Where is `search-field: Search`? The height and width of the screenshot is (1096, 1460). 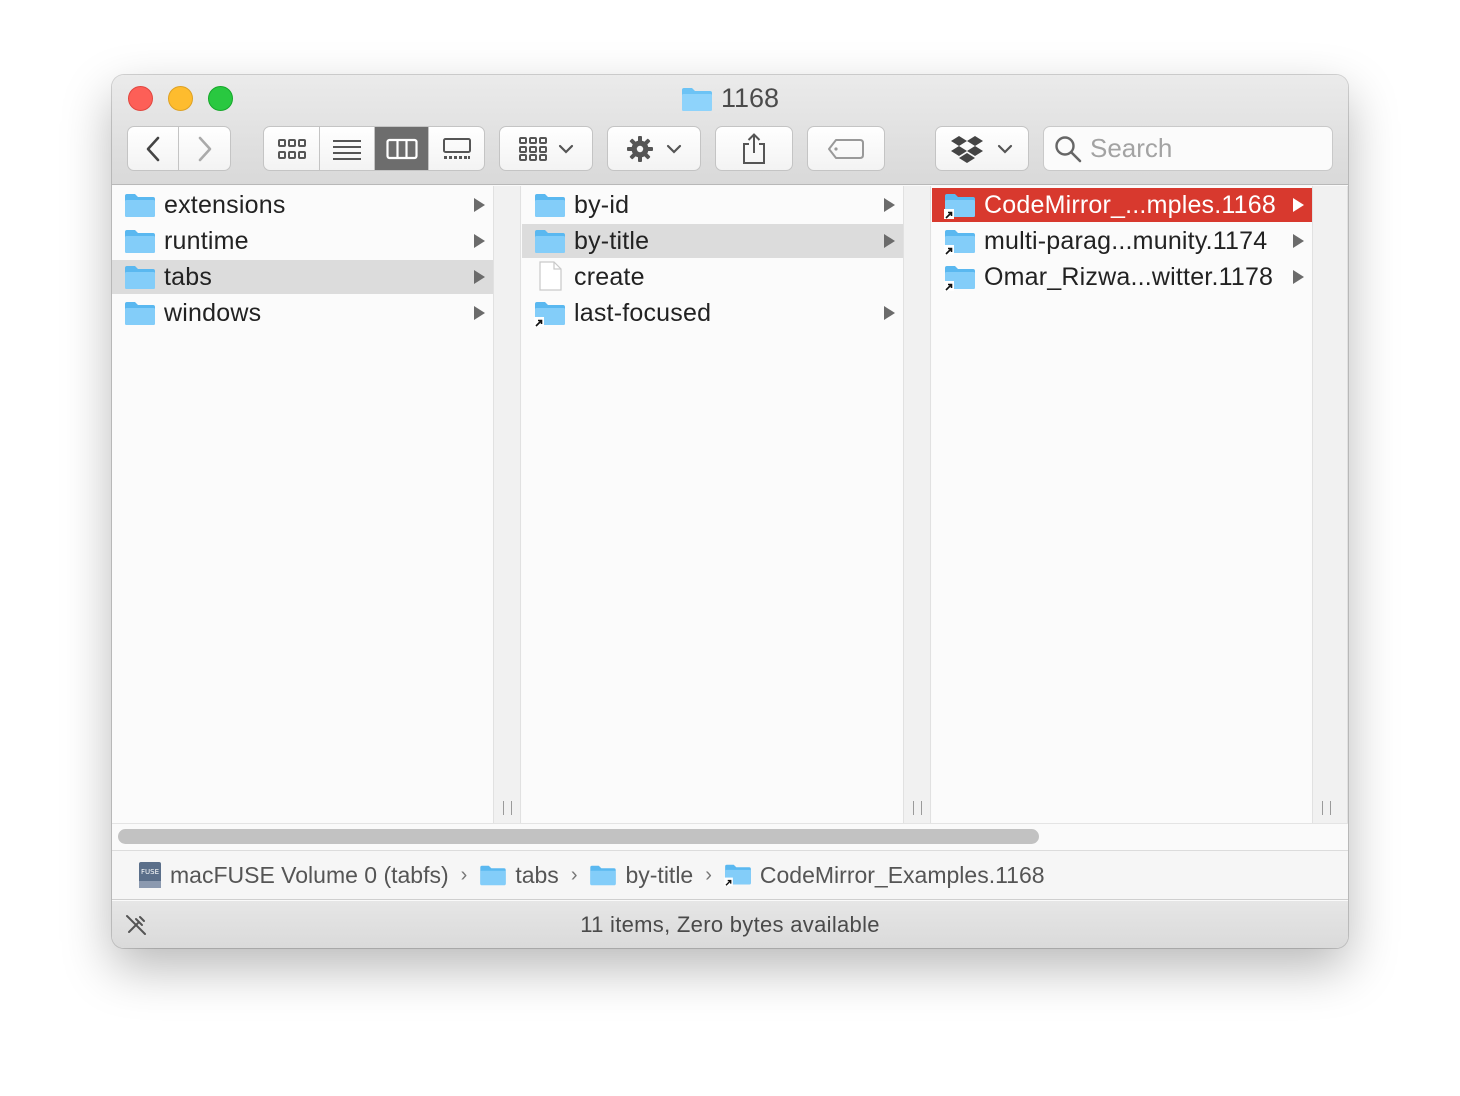 search-field: Search is located at coordinates (1188, 148).